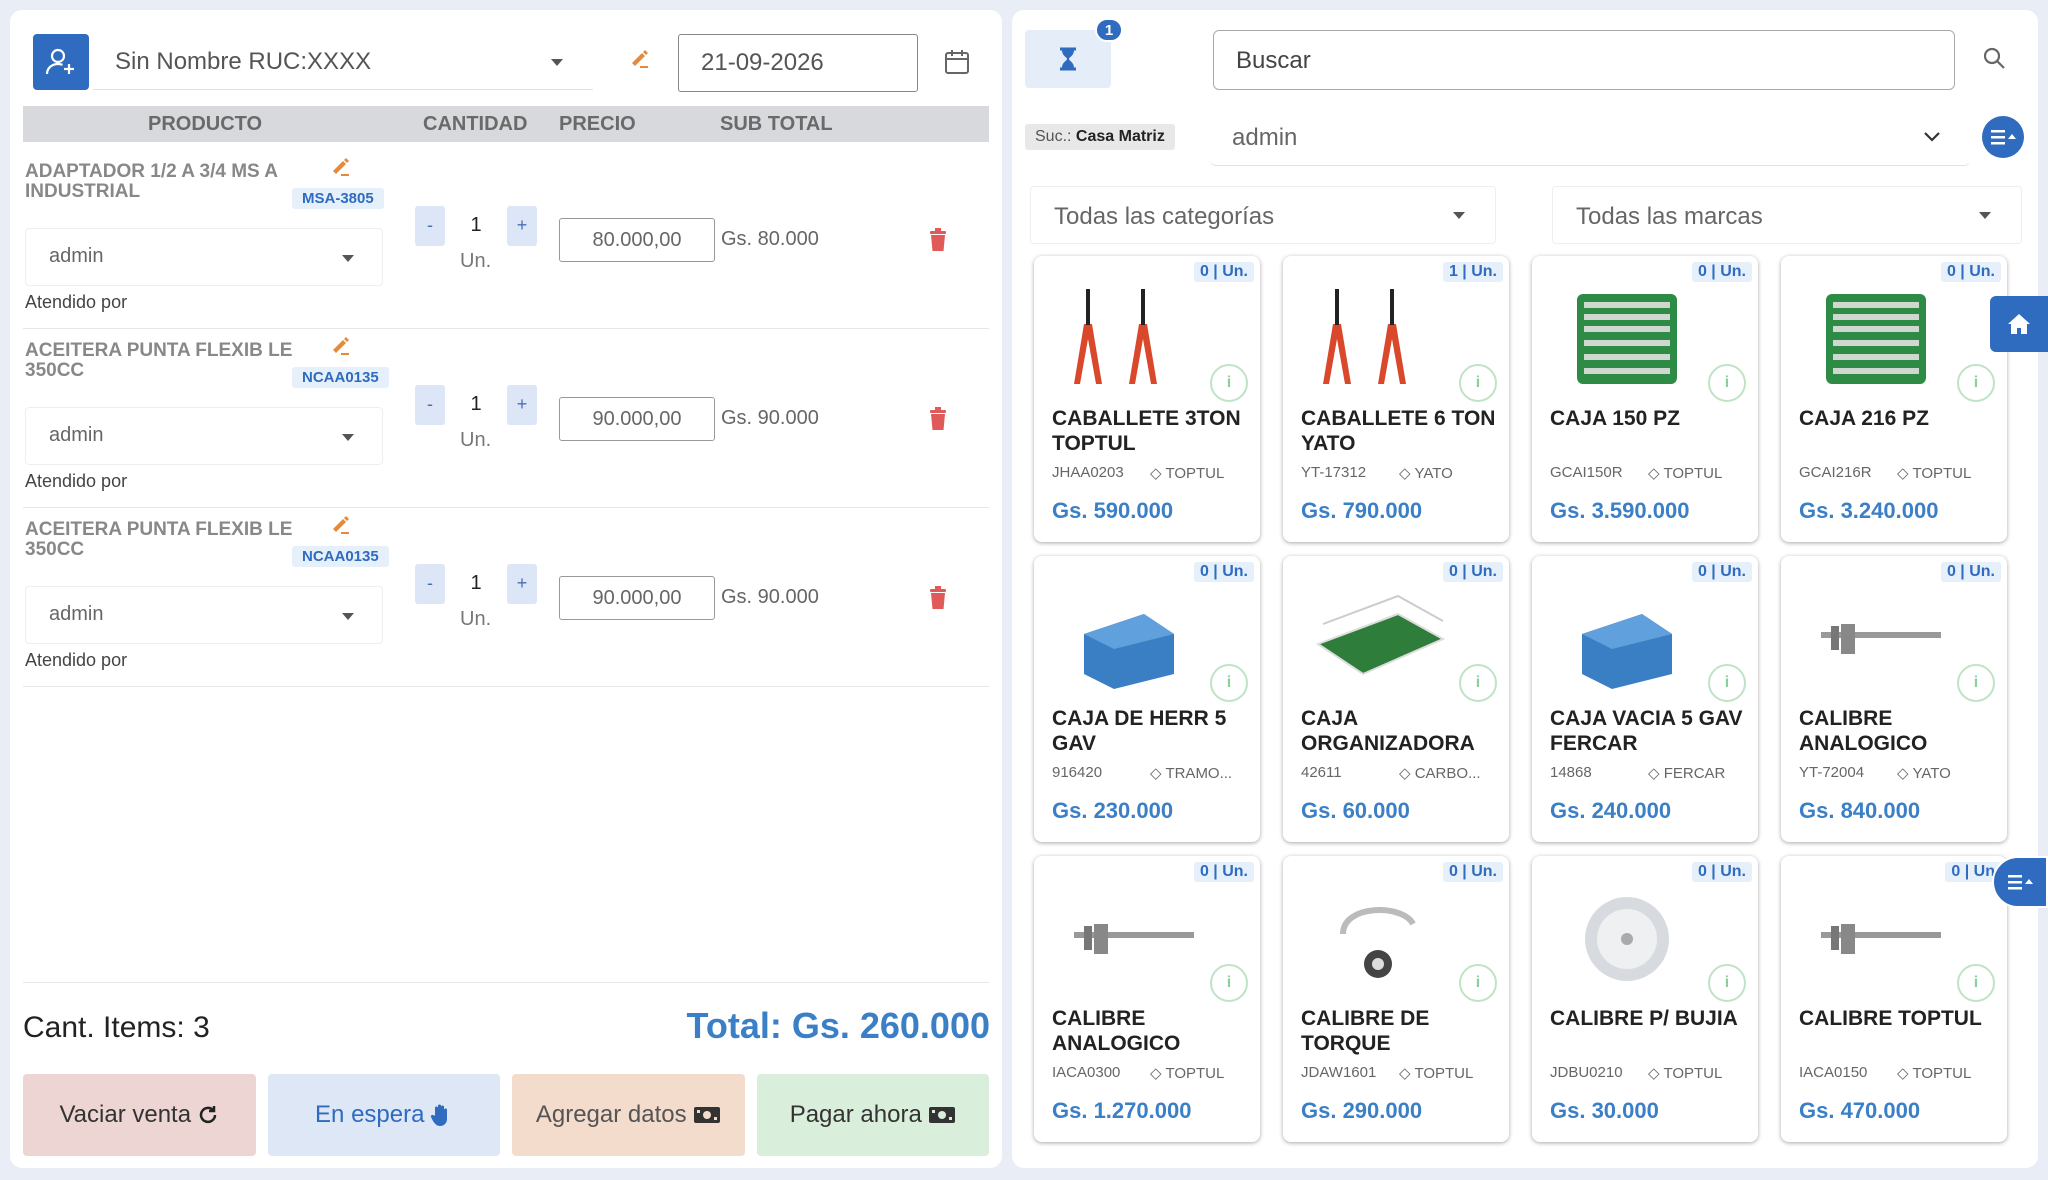  Describe the element at coordinates (370, 1114) in the screenshot. I see `hold-sale-label: En espera` at that location.